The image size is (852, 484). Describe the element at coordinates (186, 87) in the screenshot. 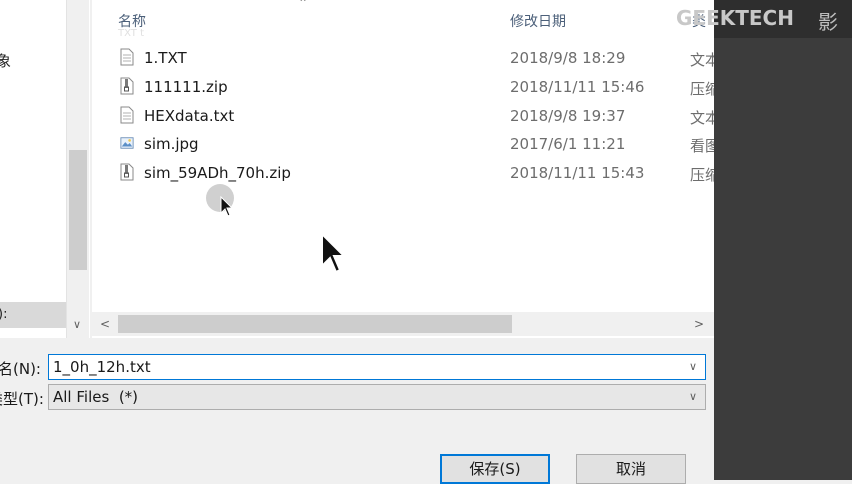

I see `file-name: 111111.zip` at that location.